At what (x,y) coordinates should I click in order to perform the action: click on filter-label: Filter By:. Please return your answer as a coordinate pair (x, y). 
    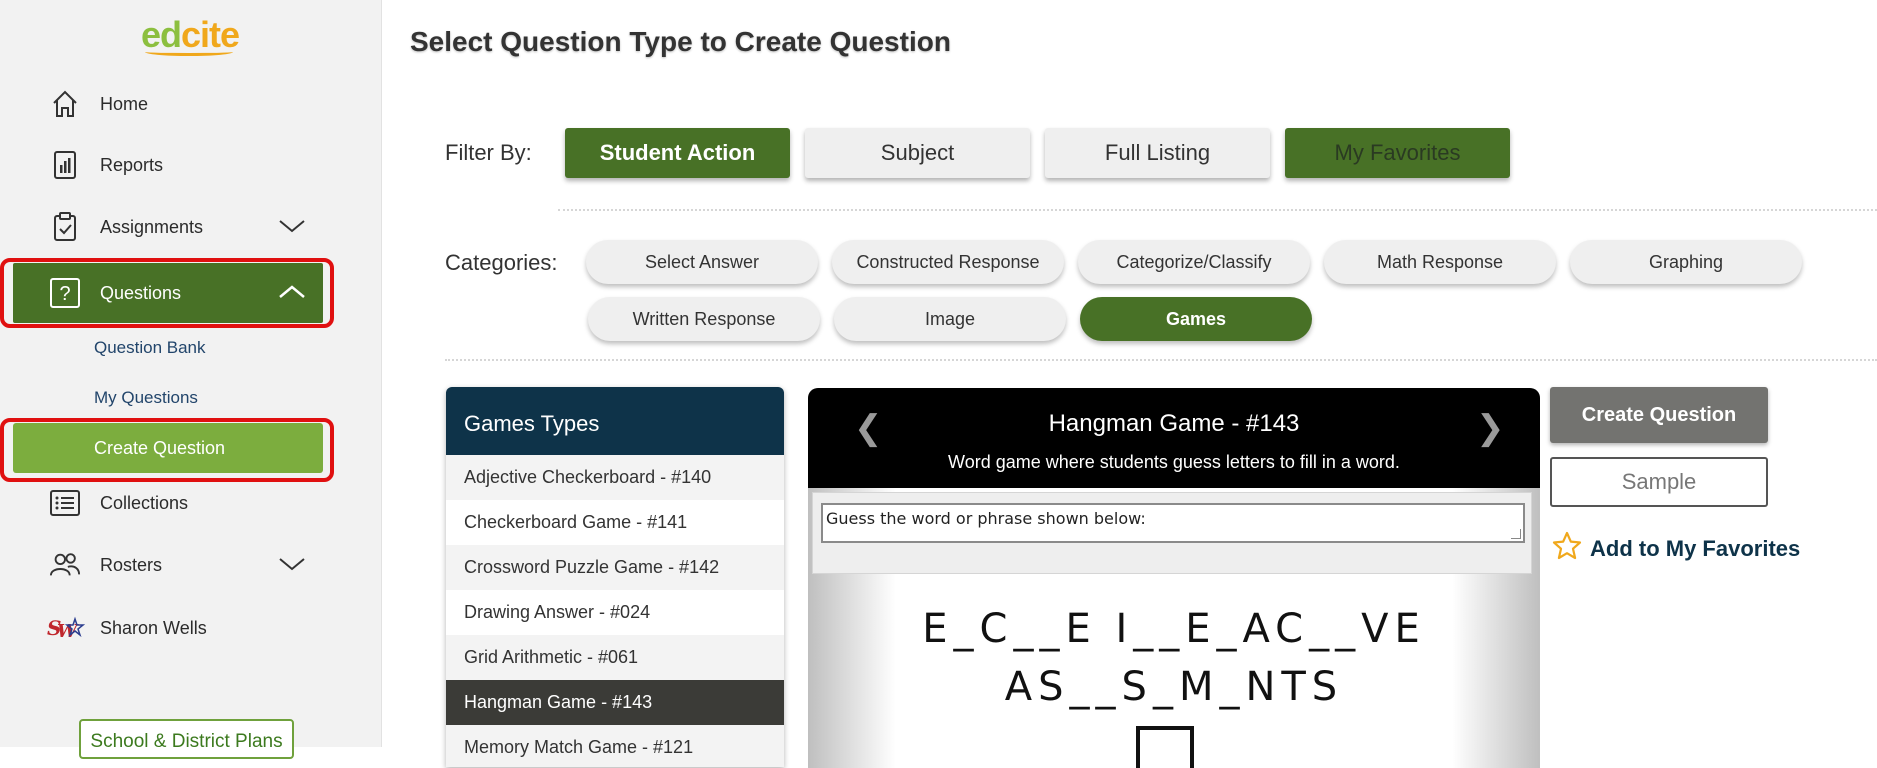
    Looking at the image, I should click on (488, 152).